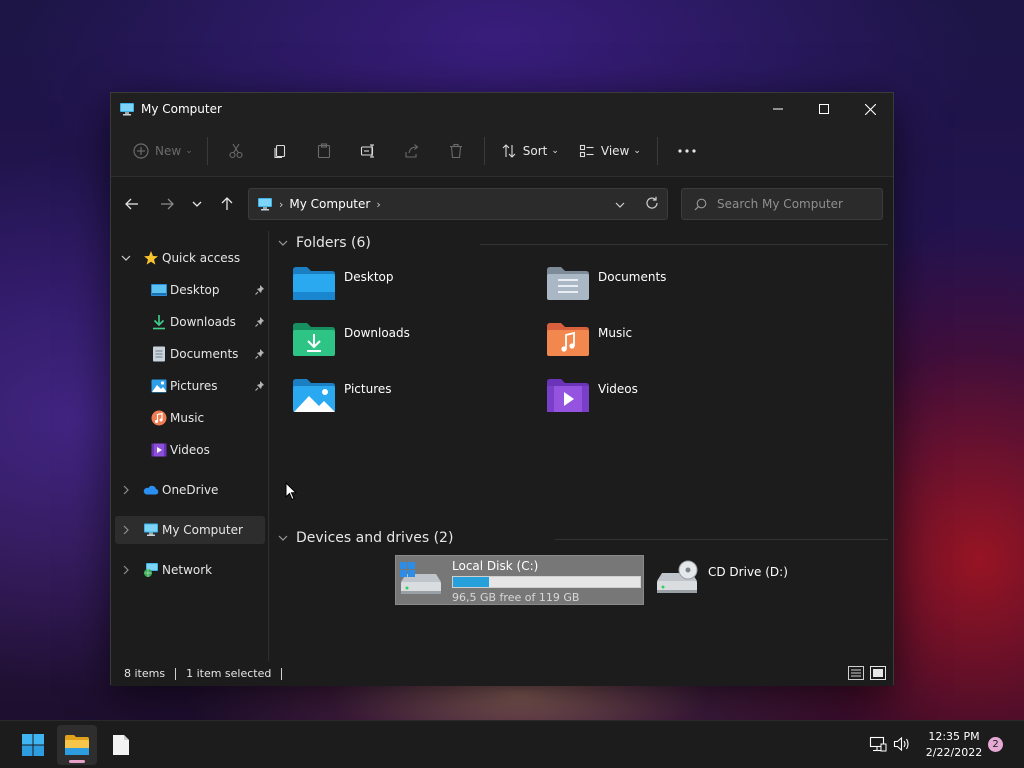 The width and height of the screenshot is (1024, 768). I want to click on sidebar-item-documents: Documents, so click(190, 354).